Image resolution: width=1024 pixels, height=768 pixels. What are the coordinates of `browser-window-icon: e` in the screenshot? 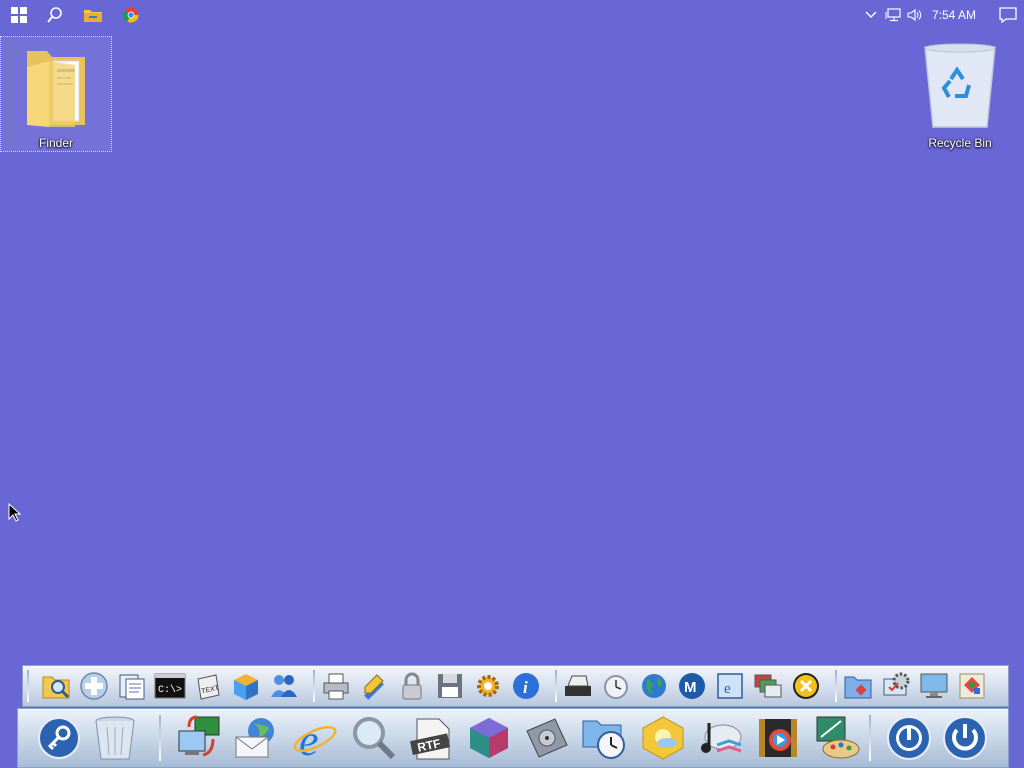 It's located at (730, 686).